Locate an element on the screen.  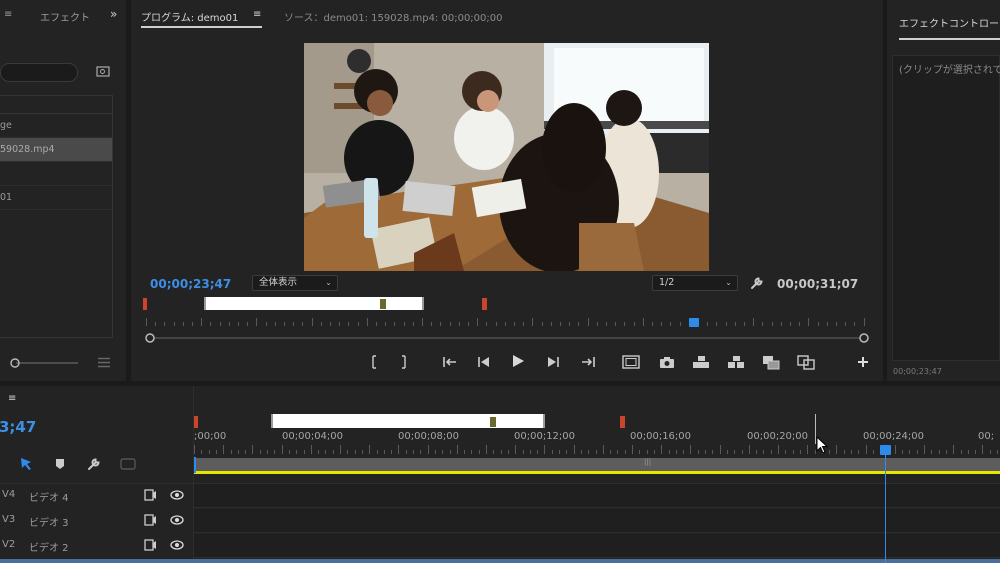
work-area-bar: ||| is located at coordinates (597, 464).